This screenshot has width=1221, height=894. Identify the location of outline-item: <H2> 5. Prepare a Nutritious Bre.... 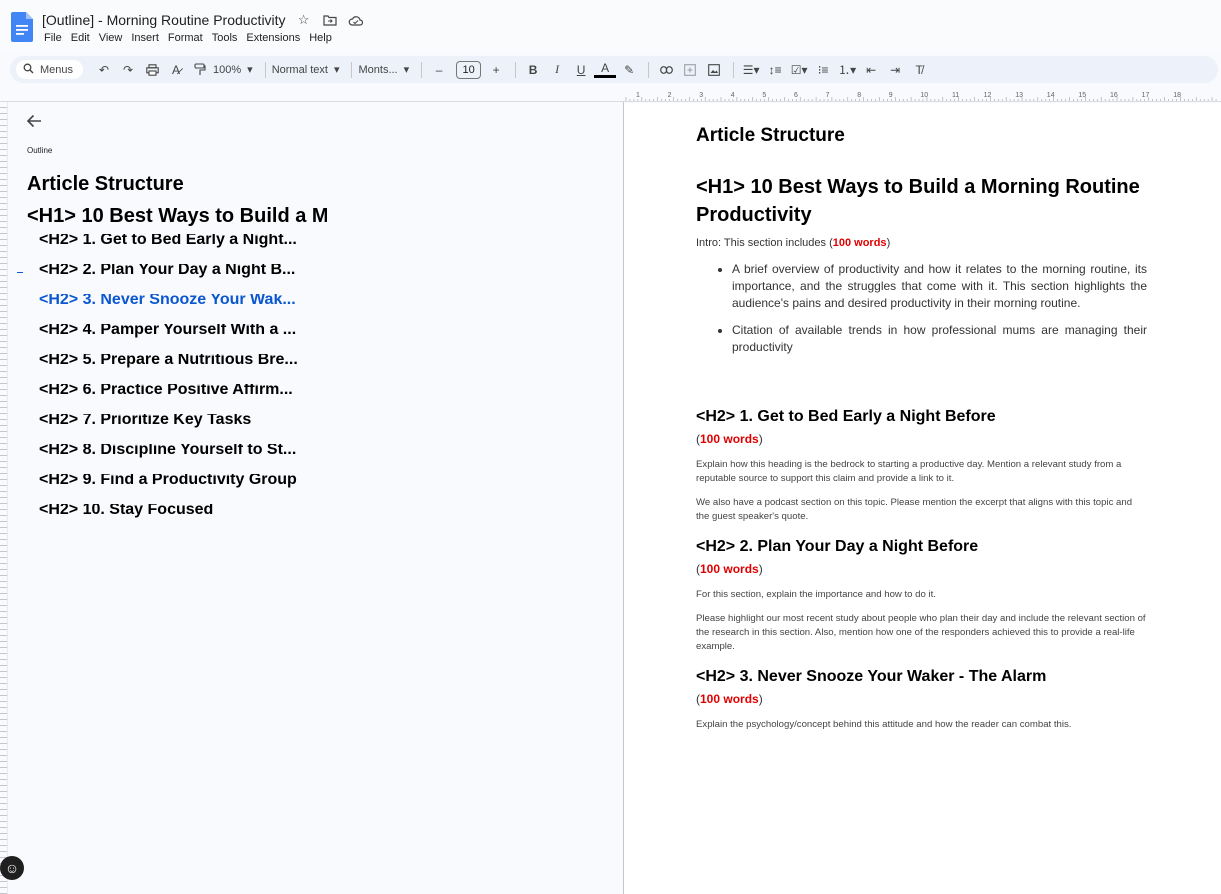
(177, 366).